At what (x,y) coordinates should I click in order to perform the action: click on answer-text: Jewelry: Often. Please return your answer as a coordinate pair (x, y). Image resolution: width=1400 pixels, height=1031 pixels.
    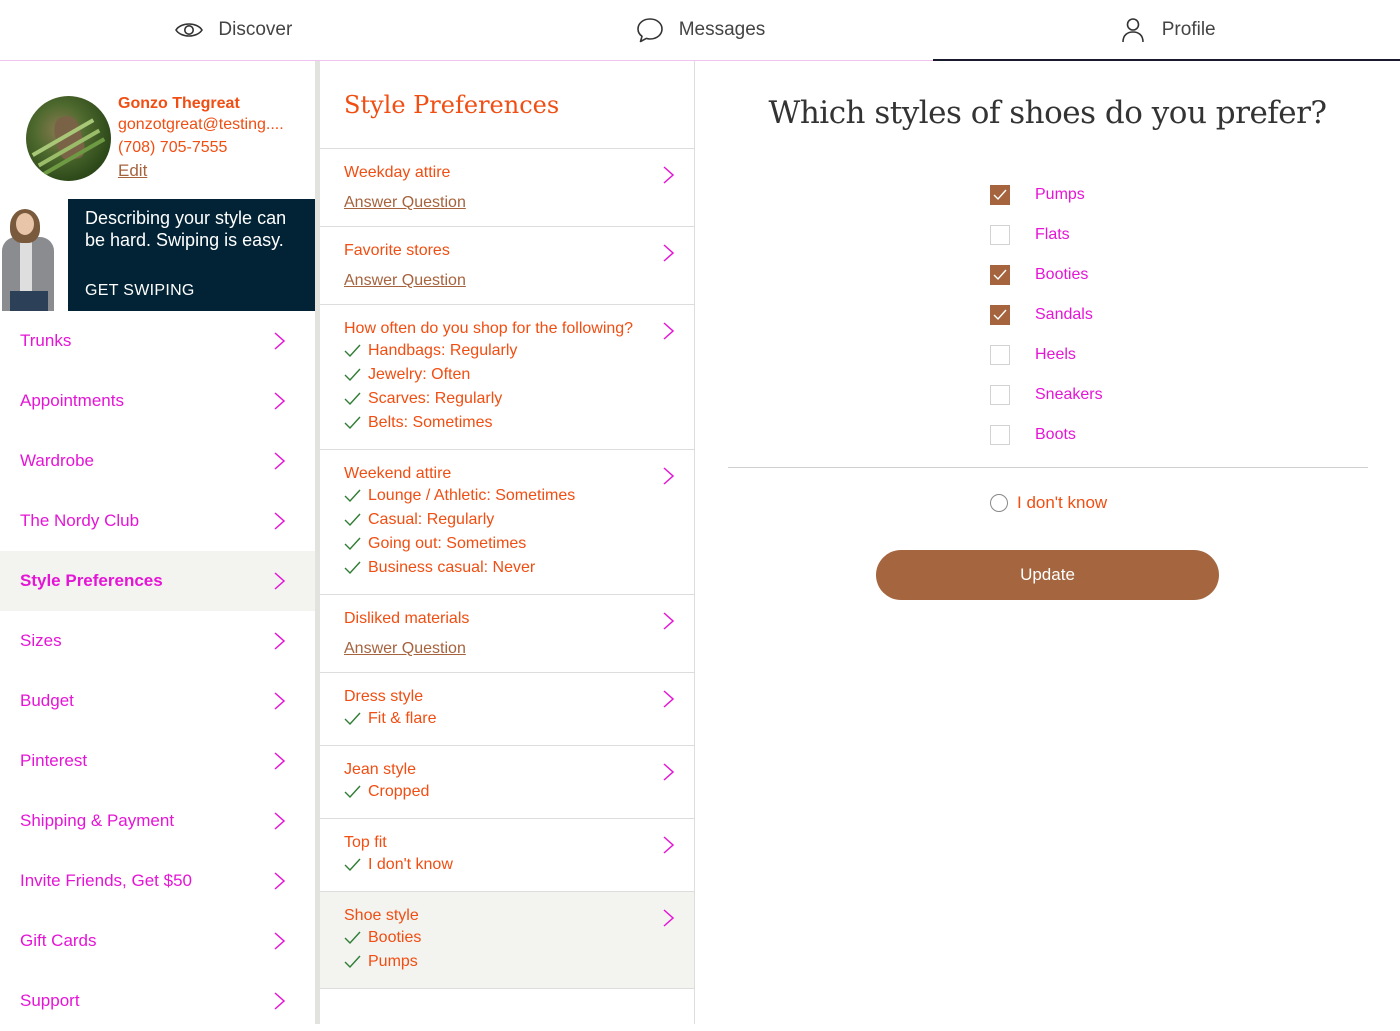
    Looking at the image, I should click on (419, 374).